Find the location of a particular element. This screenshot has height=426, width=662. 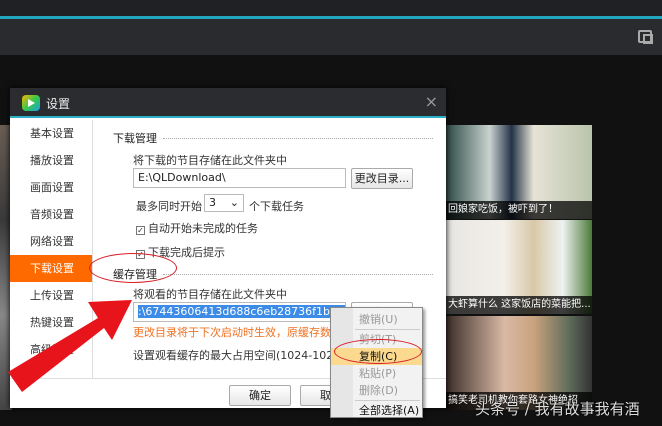

watermark: 头条号 / 我有故事我有酒 is located at coordinates (557, 409).